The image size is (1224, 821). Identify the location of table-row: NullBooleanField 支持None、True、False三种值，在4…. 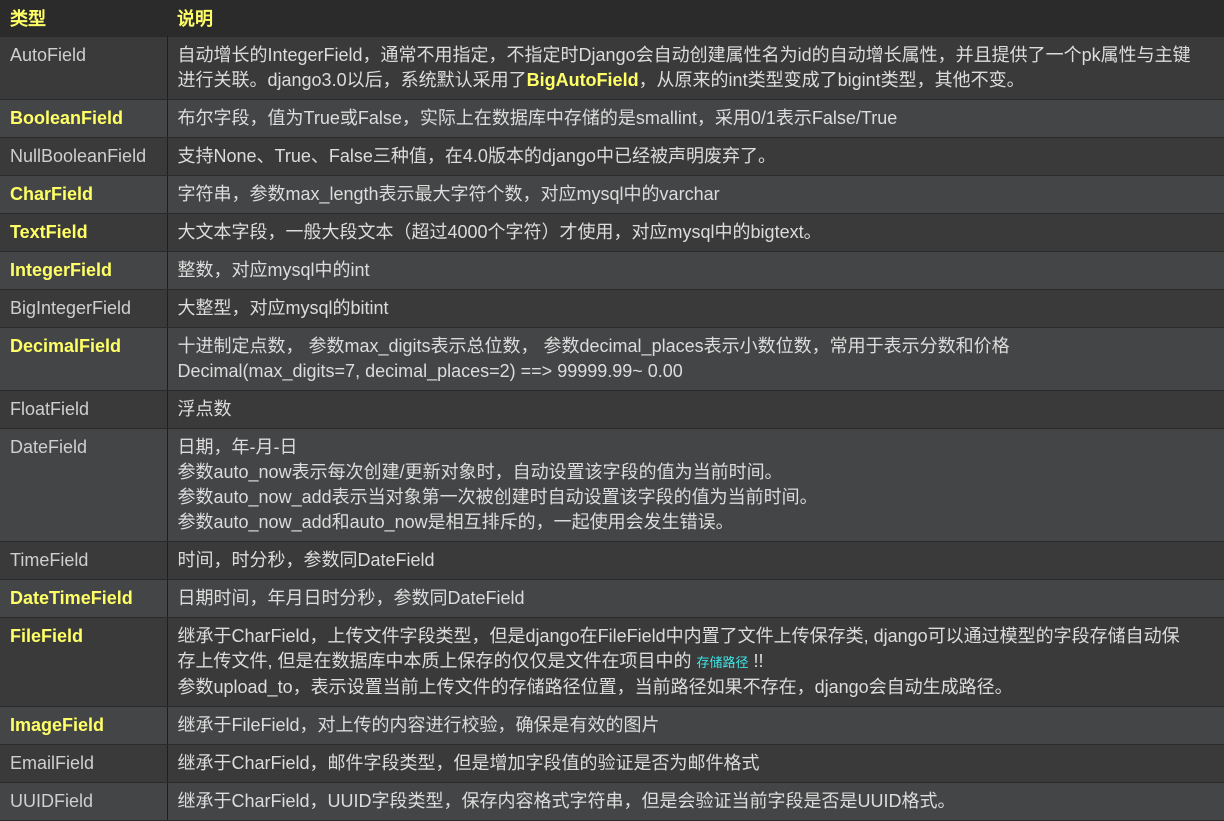
(612, 156).